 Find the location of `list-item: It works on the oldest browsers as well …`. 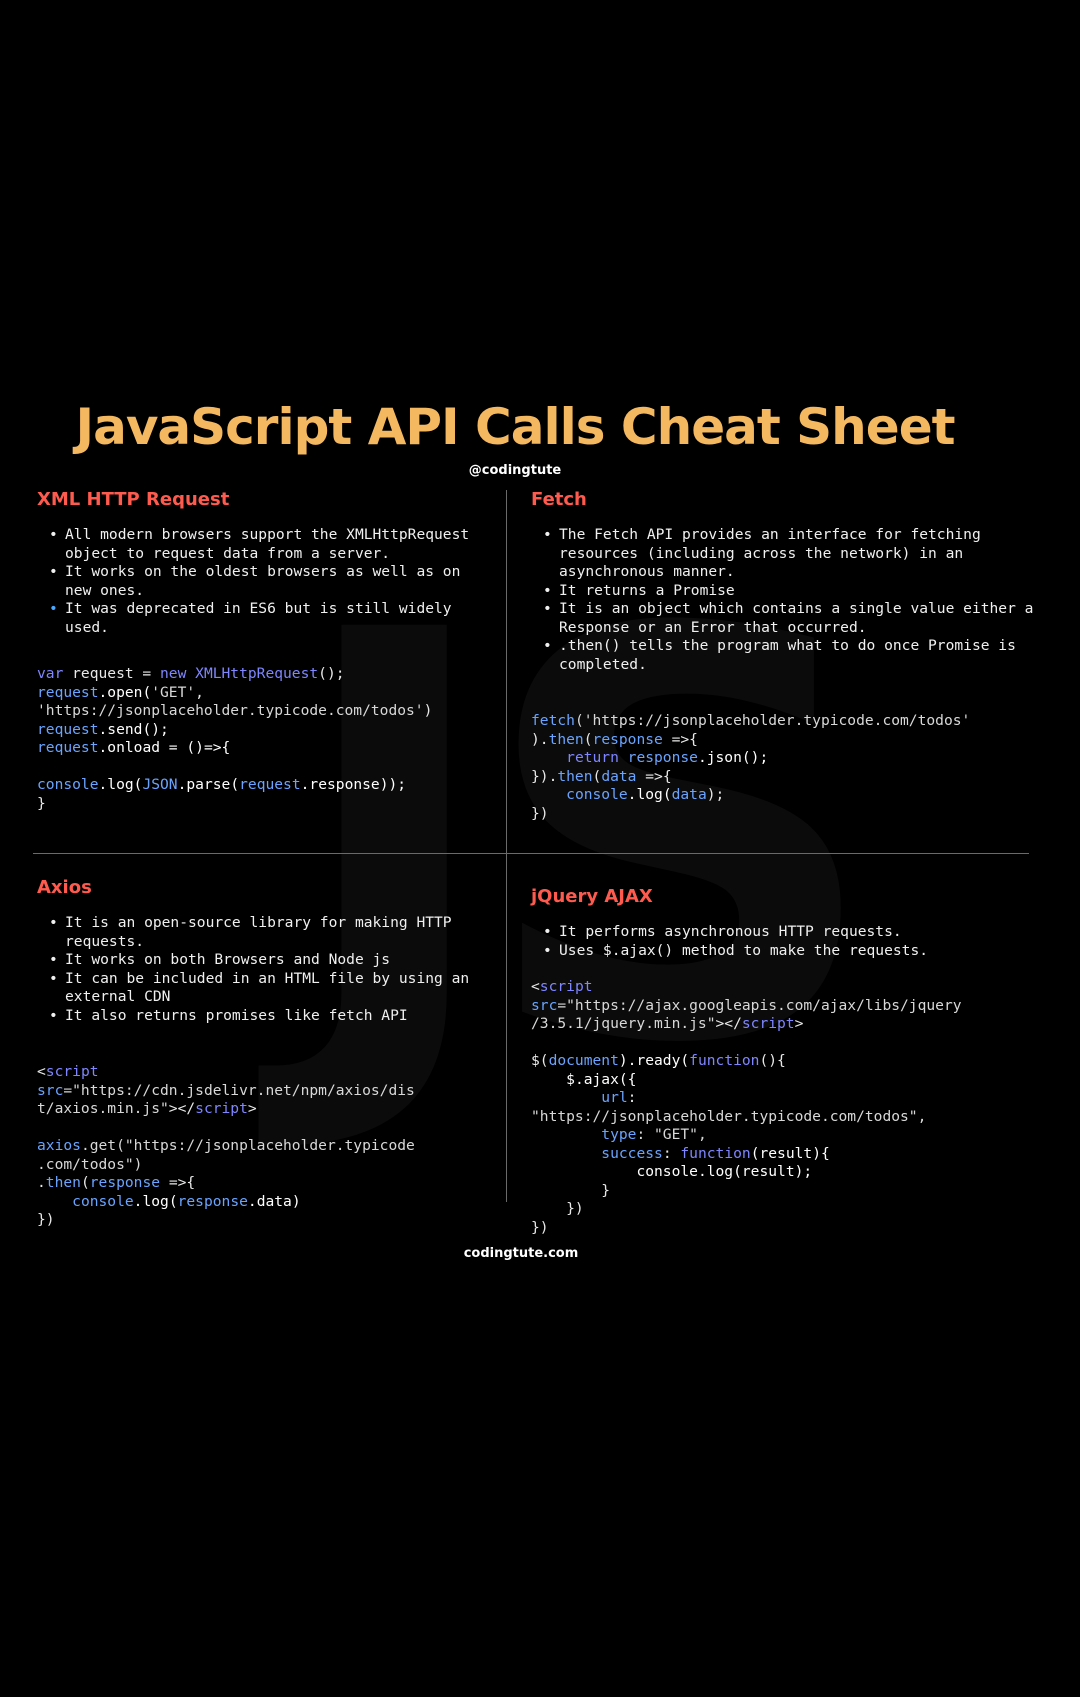

list-item: It works on the oldest browsers as well … is located at coordinates (267, 581).